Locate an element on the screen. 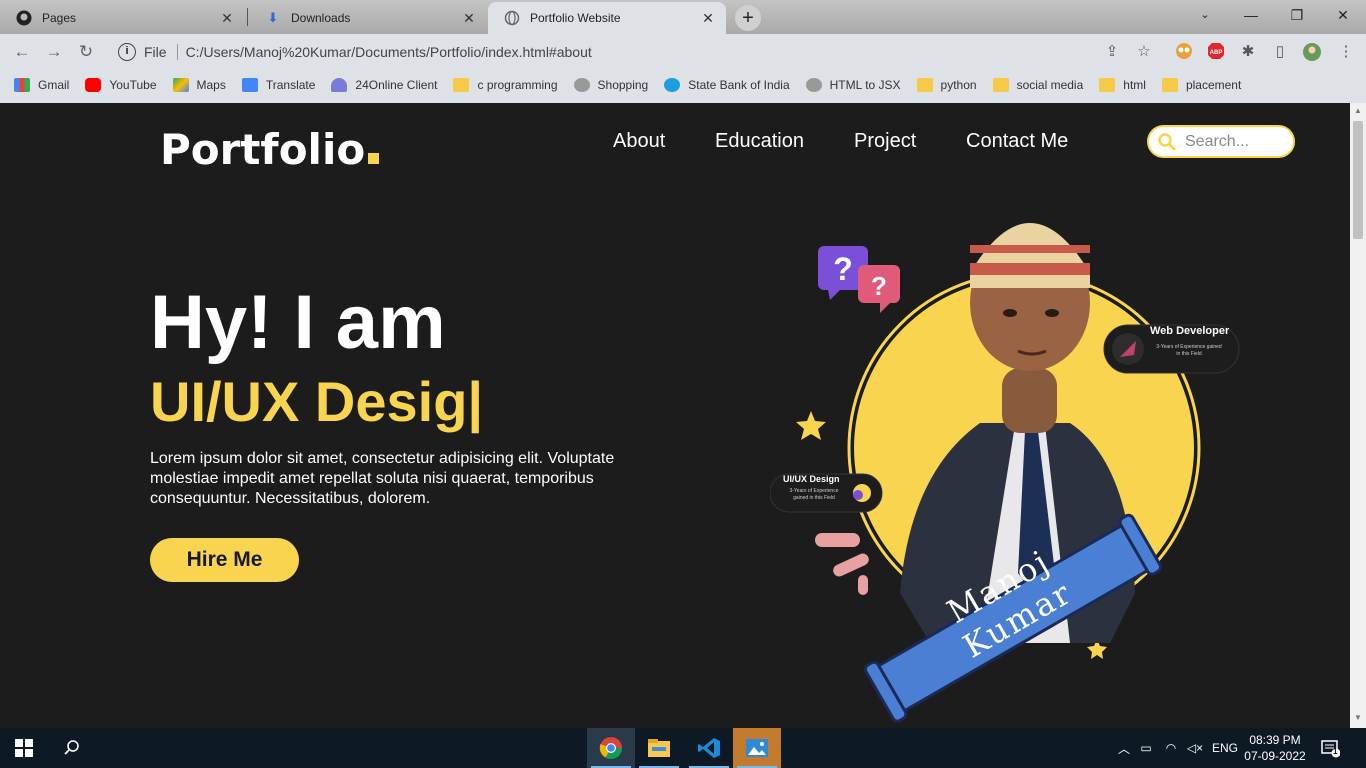 Image resolution: width=1366 pixels, height=768 pixels. owl-extension-icon is located at coordinates (1184, 52).